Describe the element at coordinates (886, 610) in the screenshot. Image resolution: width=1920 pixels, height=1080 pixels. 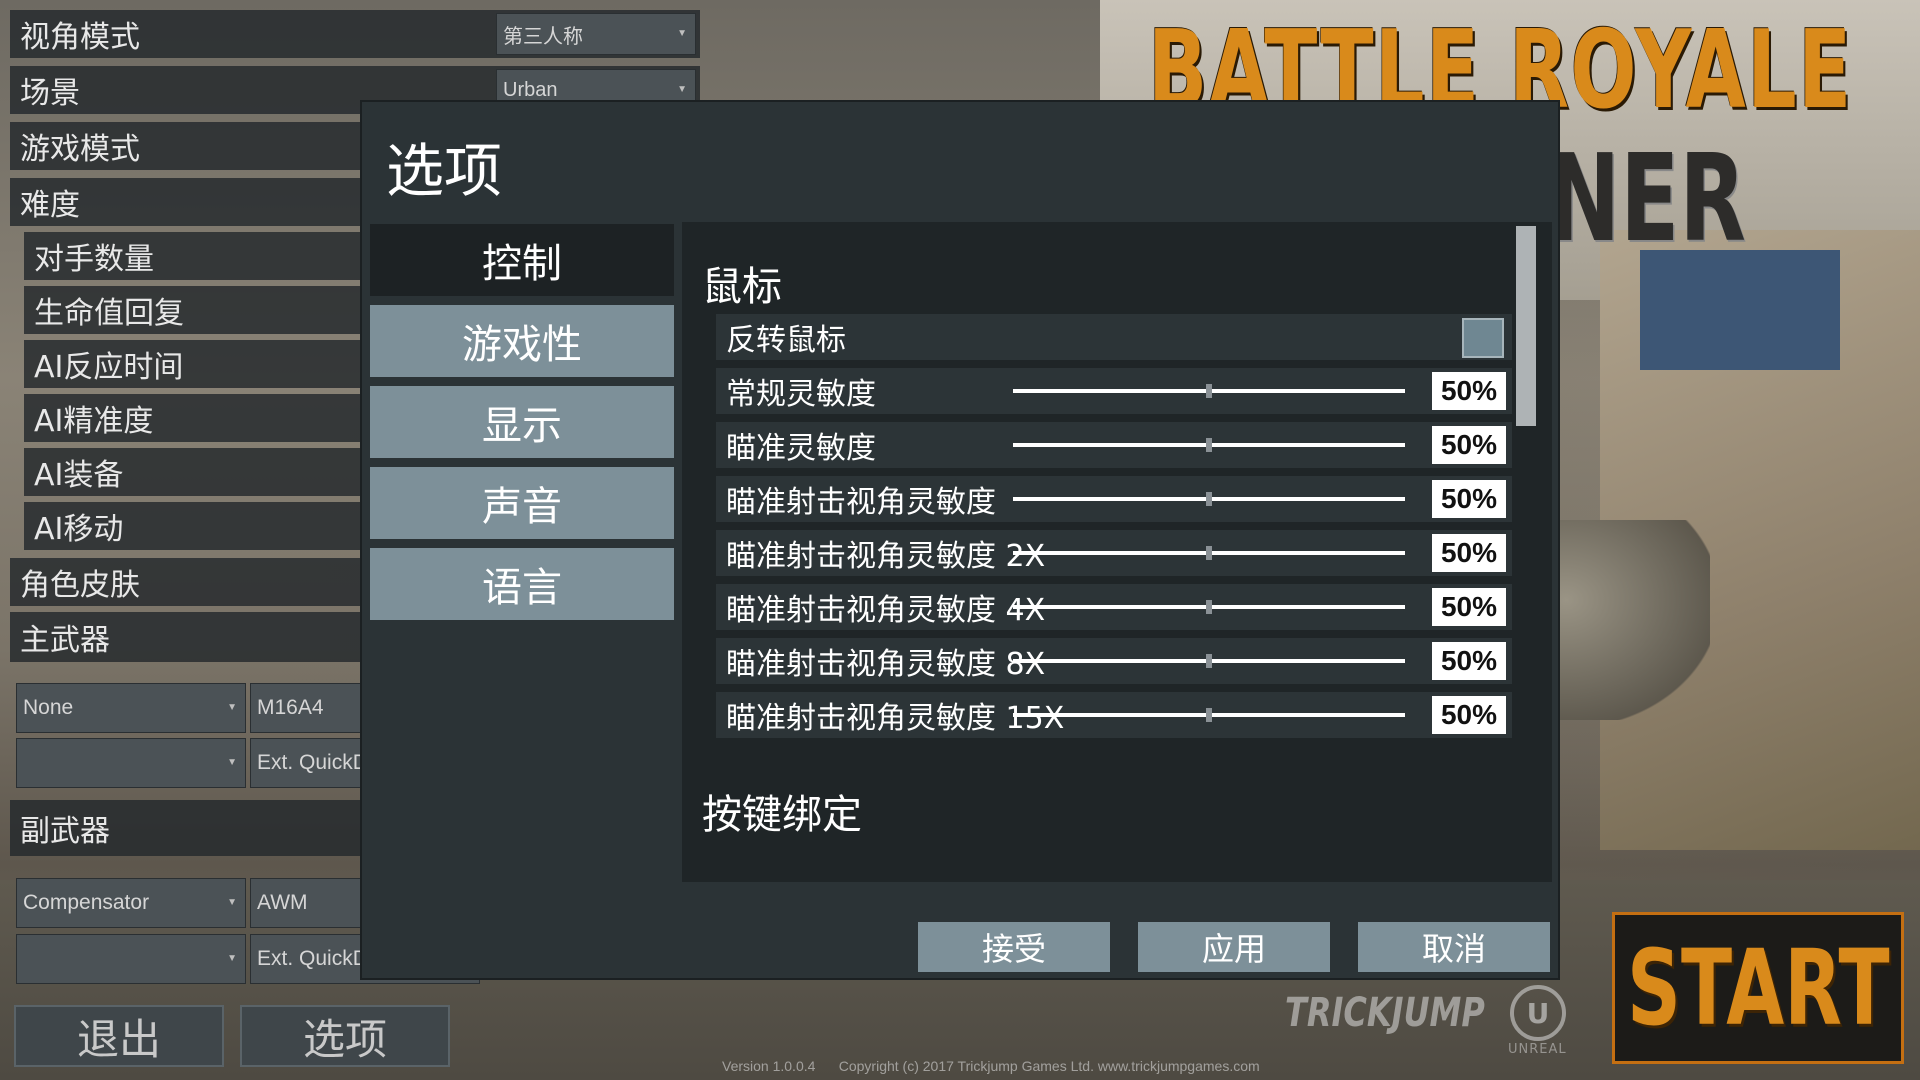
I see `sensitivity-label: 瞄准射击视角灵敏度 4X` at that location.